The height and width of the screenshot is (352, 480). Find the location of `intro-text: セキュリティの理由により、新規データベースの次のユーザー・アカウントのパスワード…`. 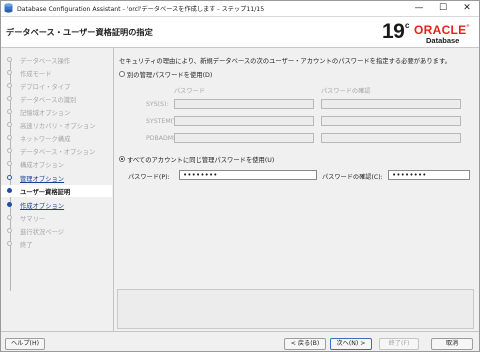

intro-text: セキュリティの理由により、新規データベースの次のユーザー・アカウントのパスワード… is located at coordinates (285, 61).